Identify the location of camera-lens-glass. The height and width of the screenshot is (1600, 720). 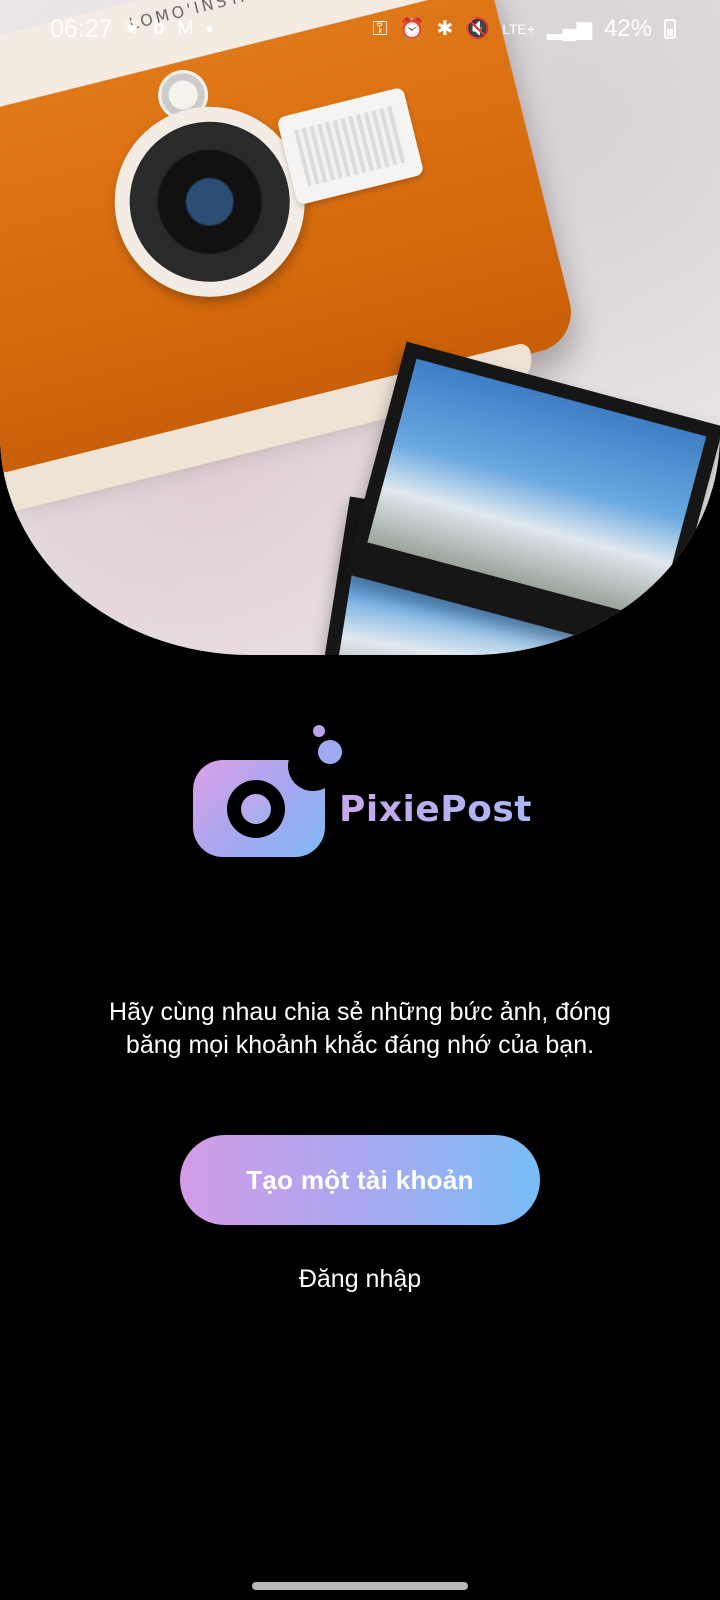
(209, 201).